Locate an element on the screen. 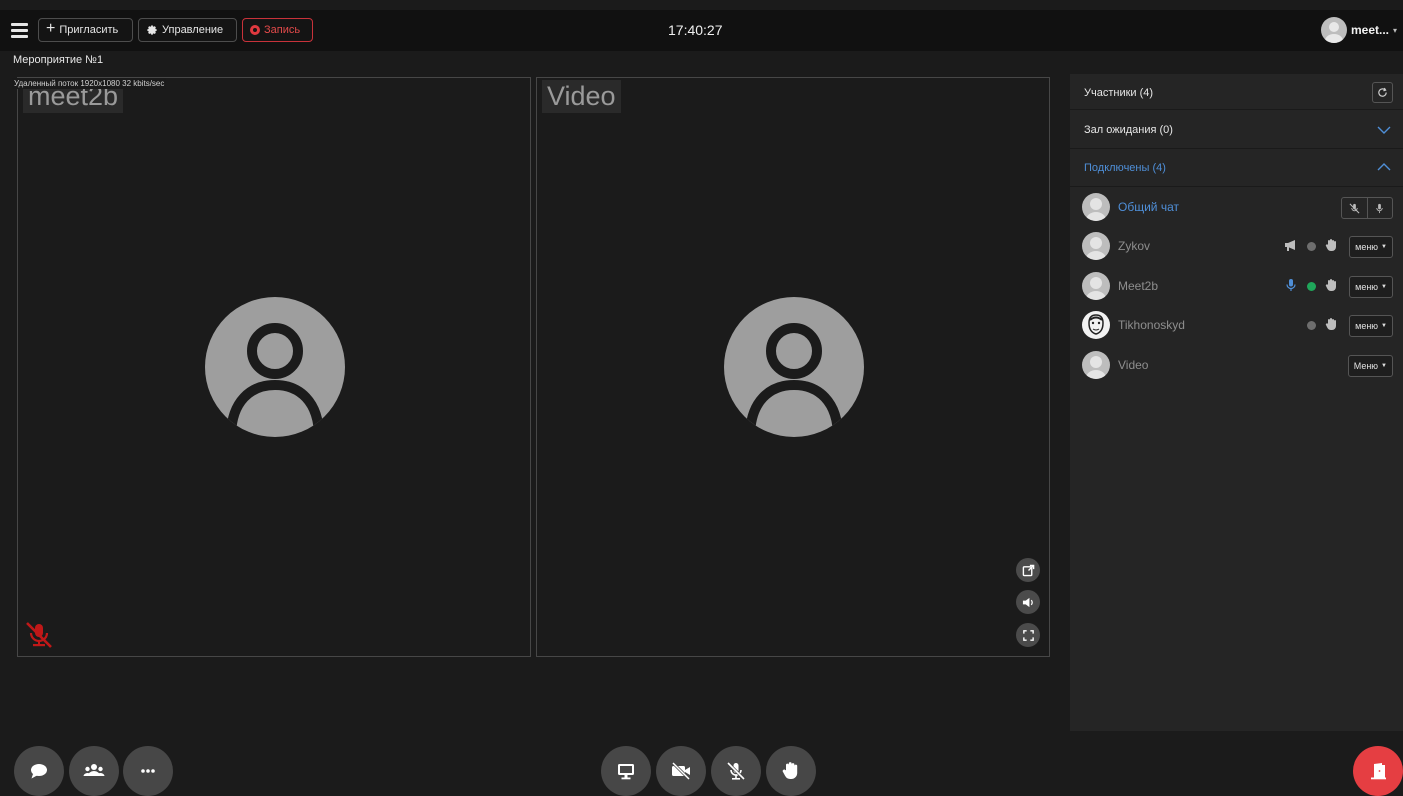  participant-row: Tikhonoskyd меню ▼ is located at coordinates (1236, 325).